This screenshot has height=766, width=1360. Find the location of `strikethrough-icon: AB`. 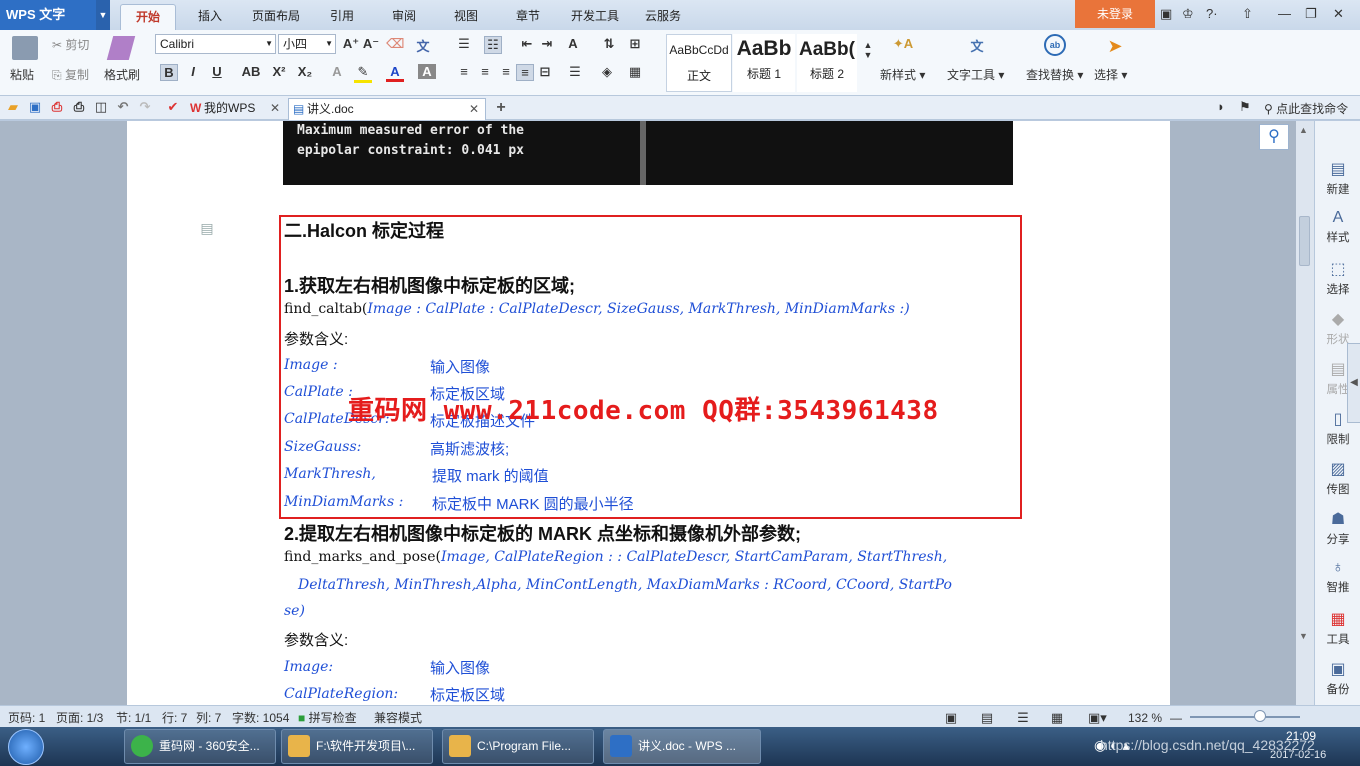

strikethrough-icon: AB is located at coordinates (251, 71).